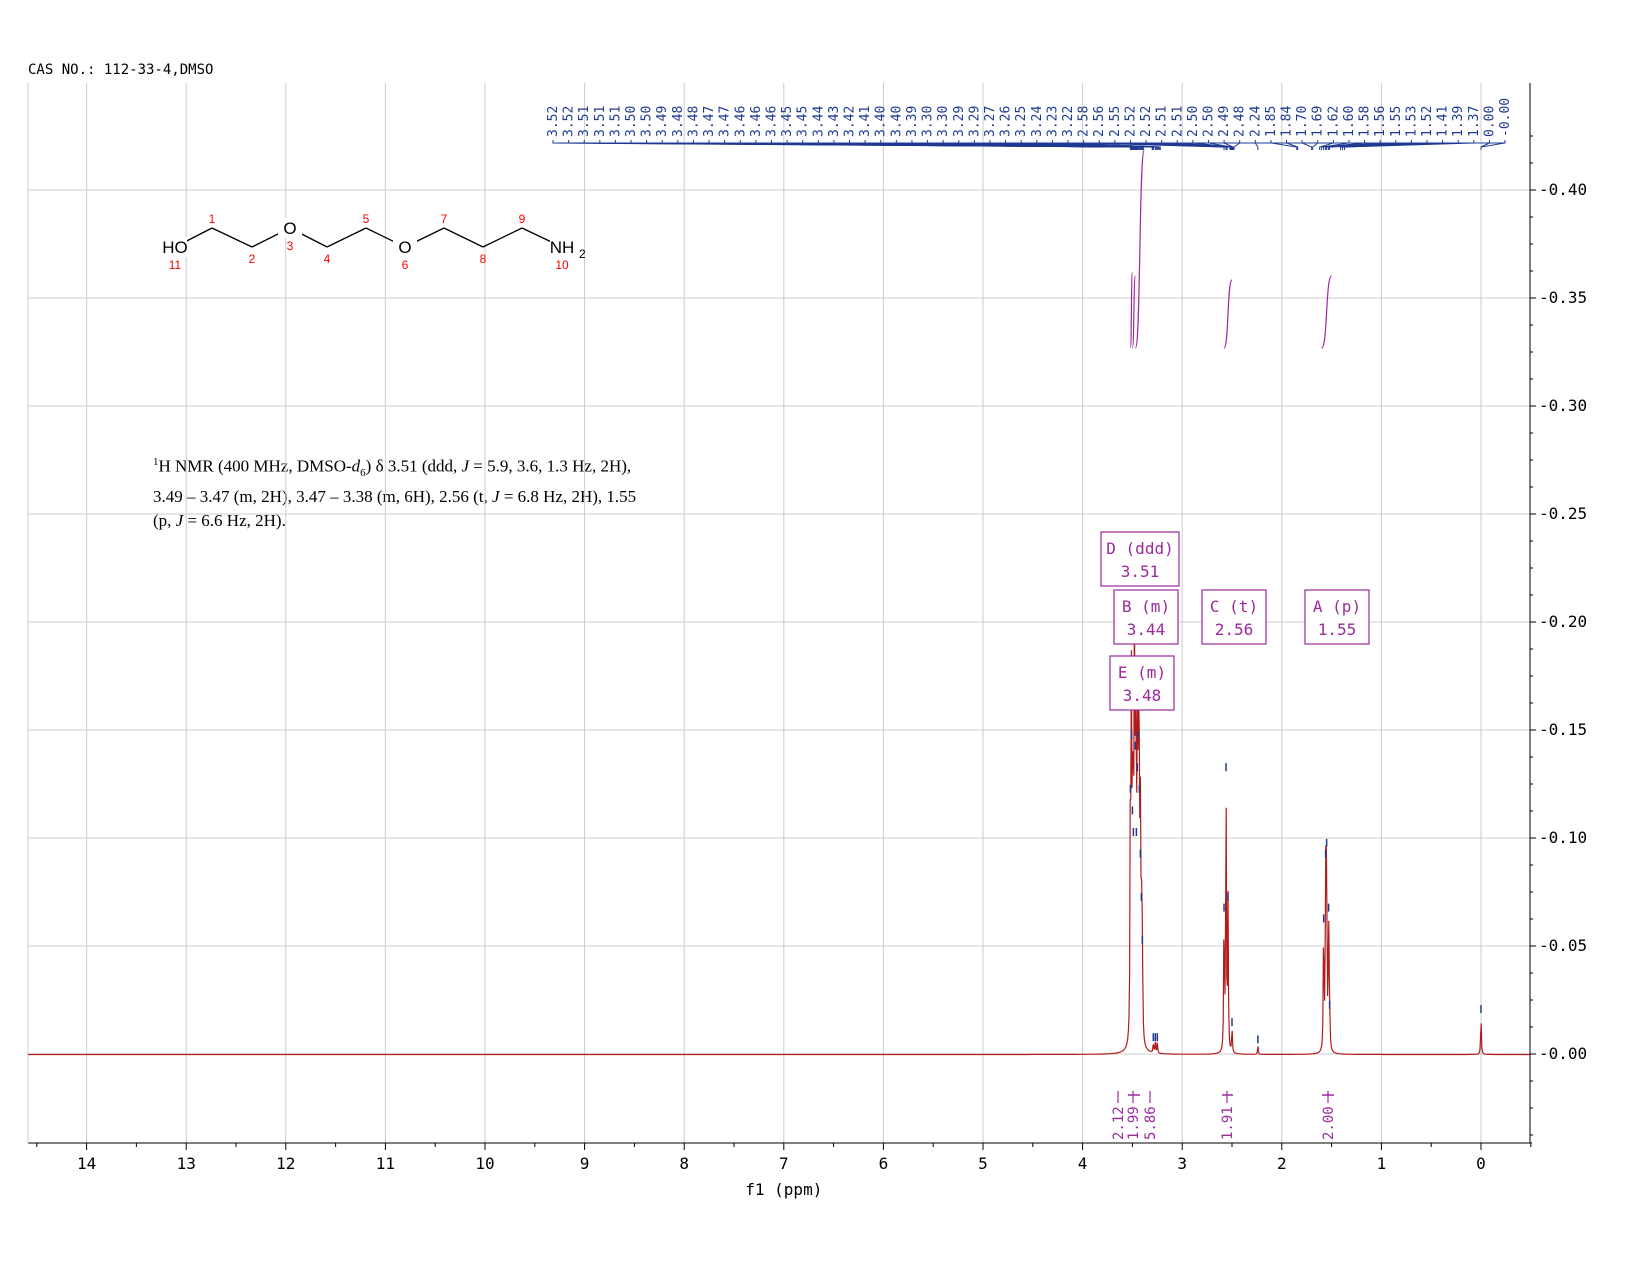 The height and width of the screenshot is (1275, 1650). Describe the element at coordinates (582, 254) in the screenshot. I see `atom-sub: 2` at that location.